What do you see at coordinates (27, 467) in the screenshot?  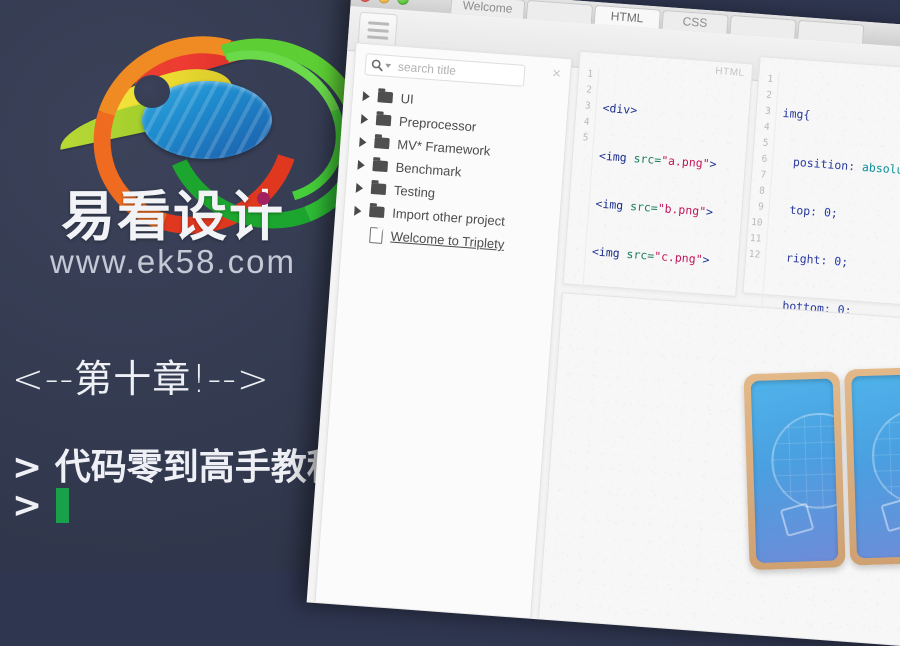 I see `subtitle-prompt: >` at bounding box center [27, 467].